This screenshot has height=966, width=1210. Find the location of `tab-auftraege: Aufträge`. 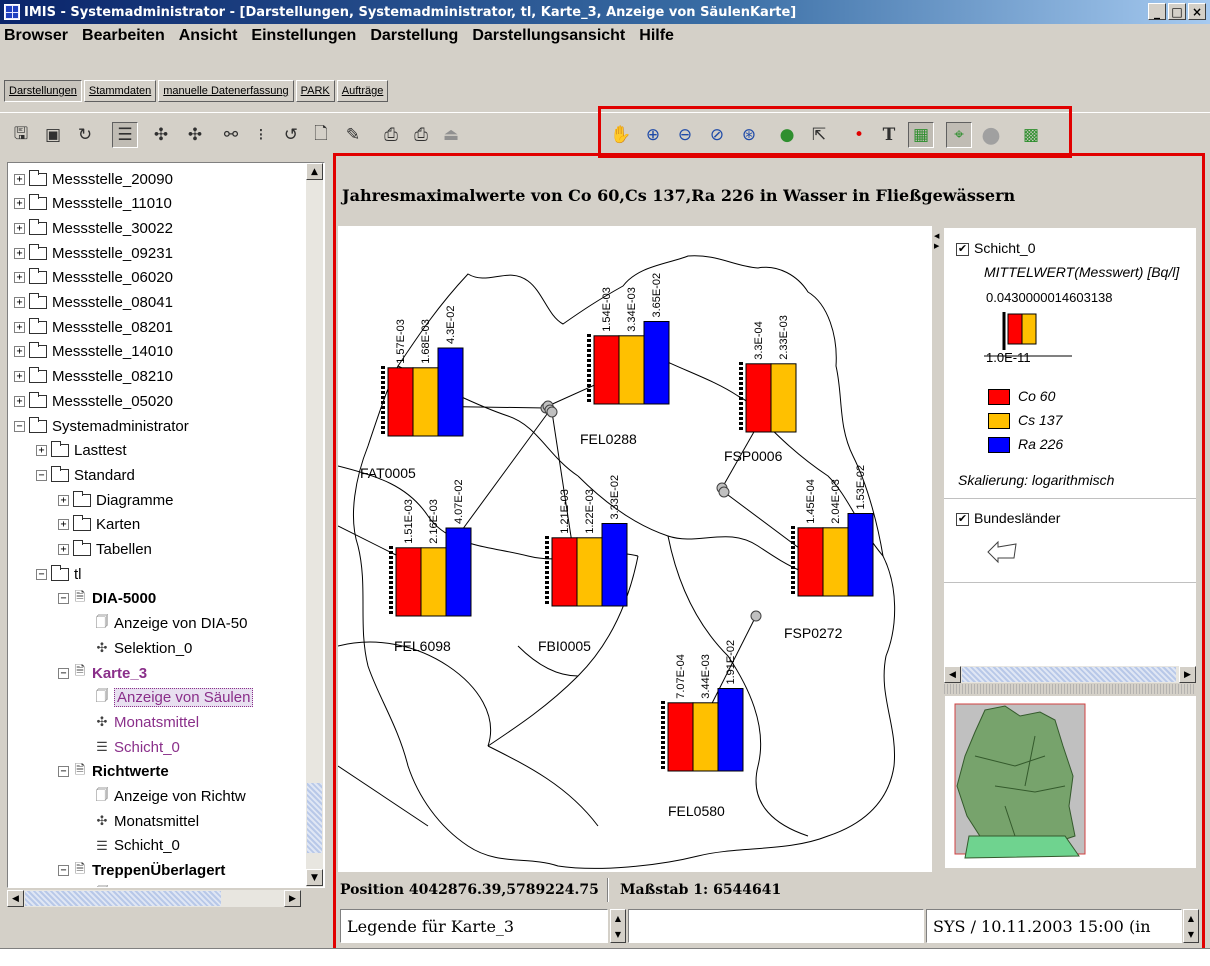

tab-auftraege: Aufträge is located at coordinates (362, 91).